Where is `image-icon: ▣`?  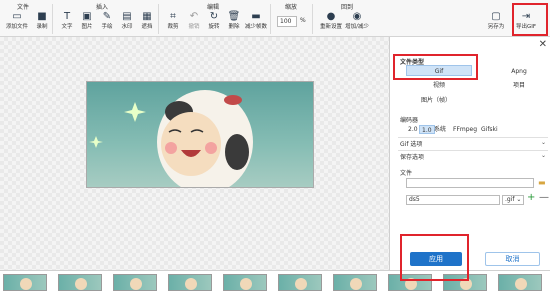
image-icon: ▣ is located at coordinates (87, 16).